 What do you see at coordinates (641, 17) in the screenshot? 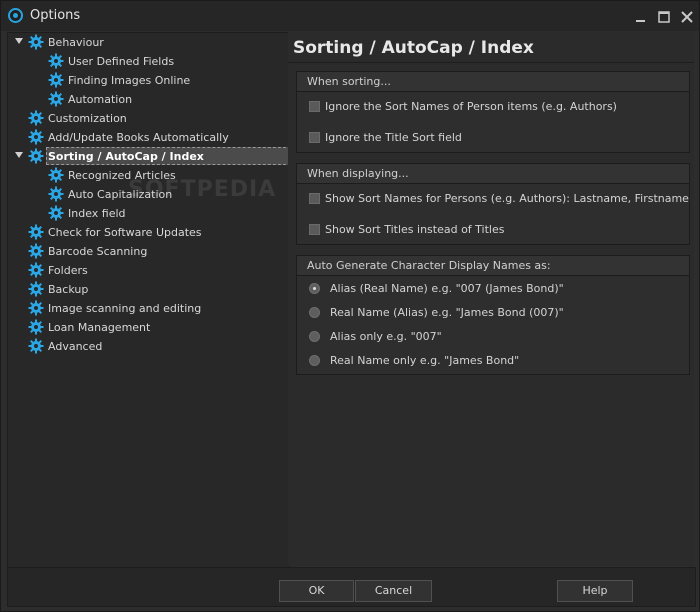
I see `minimize-icon` at bounding box center [641, 17].